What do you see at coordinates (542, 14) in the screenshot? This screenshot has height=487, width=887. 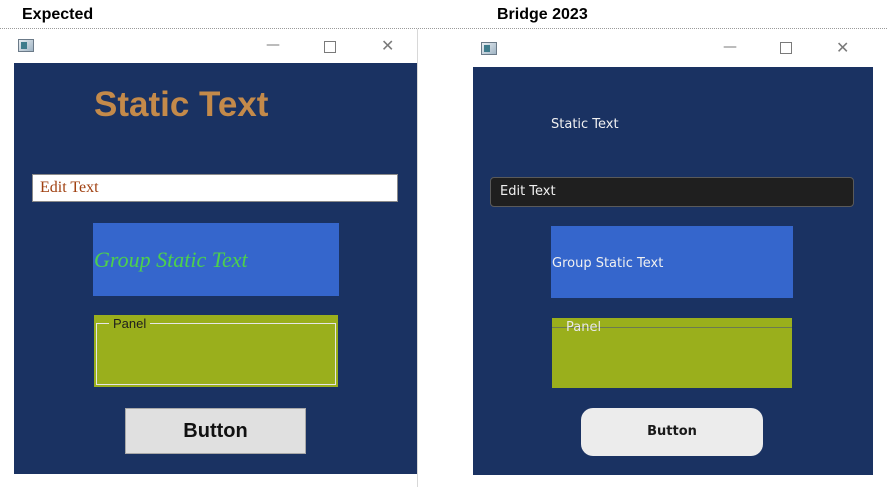 I see `heading-bridge: Bridge 2023` at bounding box center [542, 14].